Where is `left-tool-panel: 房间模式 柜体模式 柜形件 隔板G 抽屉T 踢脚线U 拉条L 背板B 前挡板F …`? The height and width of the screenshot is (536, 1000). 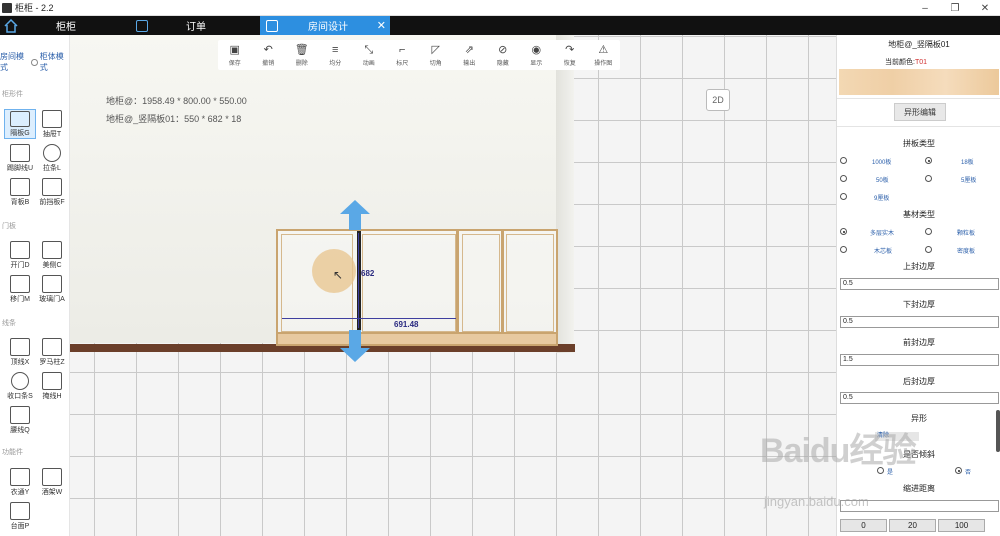
left-tool-panel: 房间模式 柜体模式 柜形件 隔板G 抽屉T 踢脚线U 拉条L 背板B 前挡板F … is located at coordinates (35, 285).